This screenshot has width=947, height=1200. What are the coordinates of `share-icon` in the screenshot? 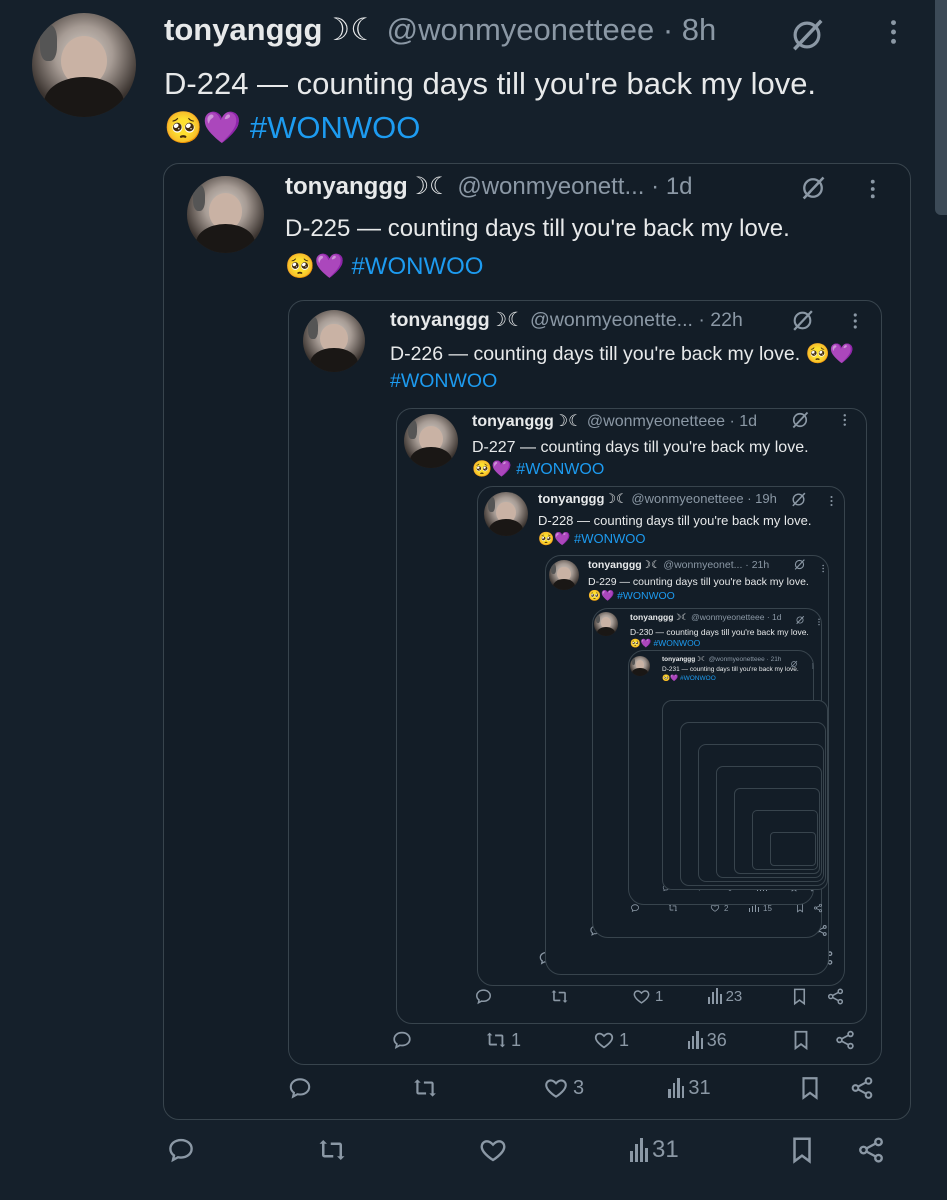 It's located at (862, 1088).